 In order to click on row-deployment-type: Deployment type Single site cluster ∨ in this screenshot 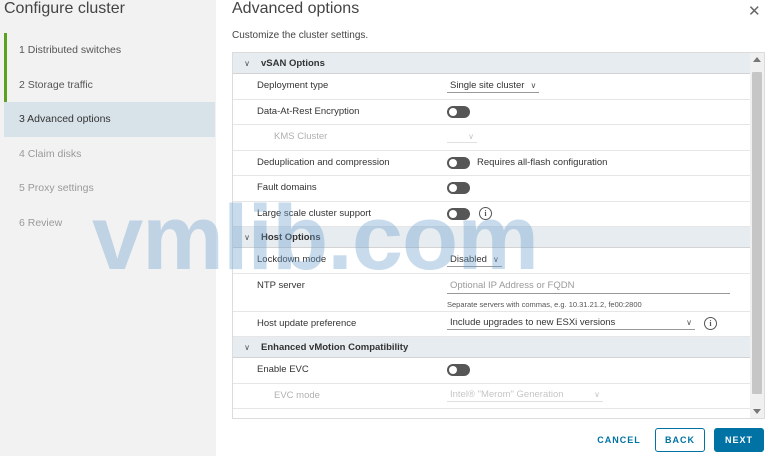, I will do `click(491, 87)`.